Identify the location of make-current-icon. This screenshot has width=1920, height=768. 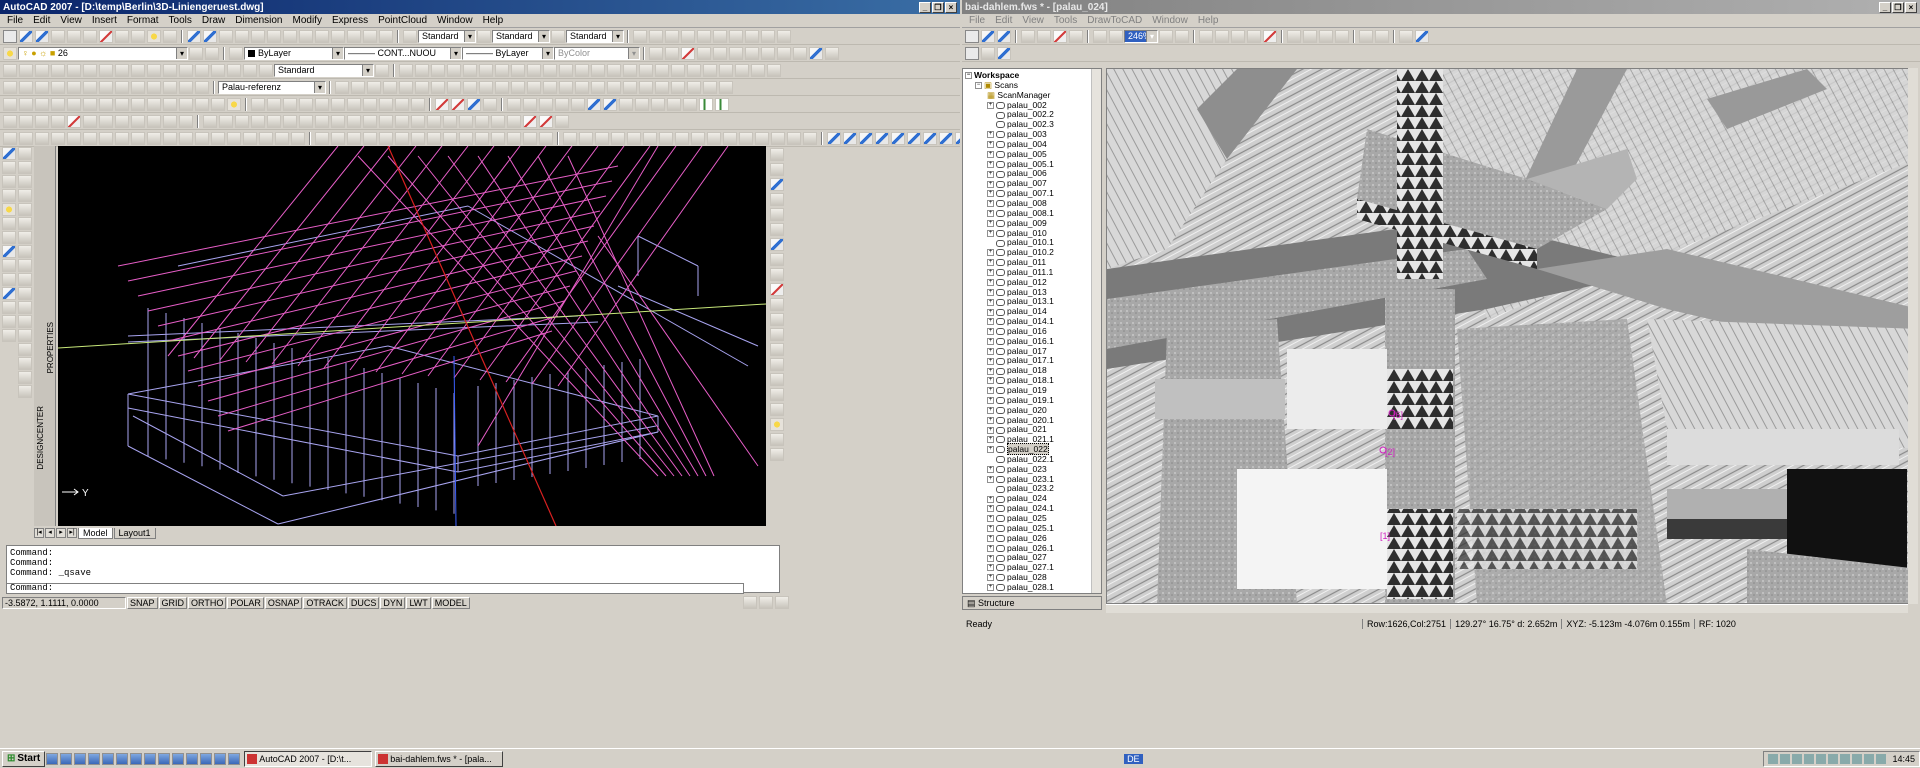
(196, 53).